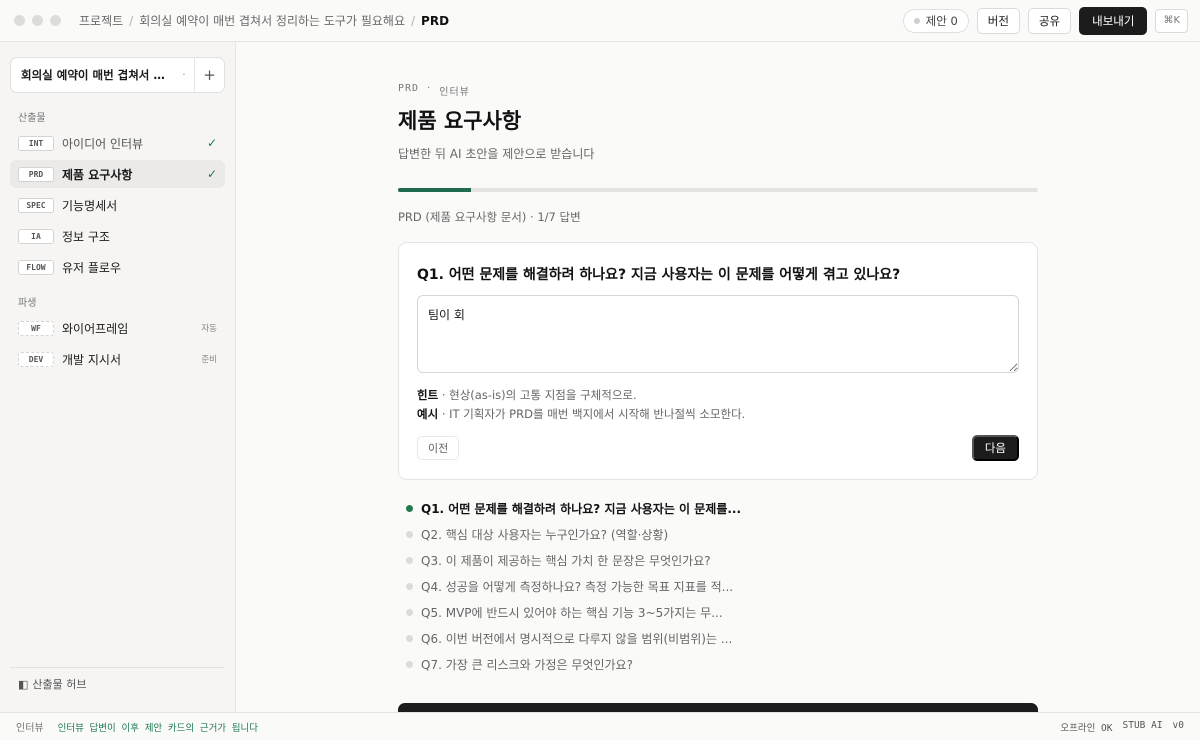  What do you see at coordinates (55, 20) in the screenshot?
I see `window-maximize-dot` at bounding box center [55, 20].